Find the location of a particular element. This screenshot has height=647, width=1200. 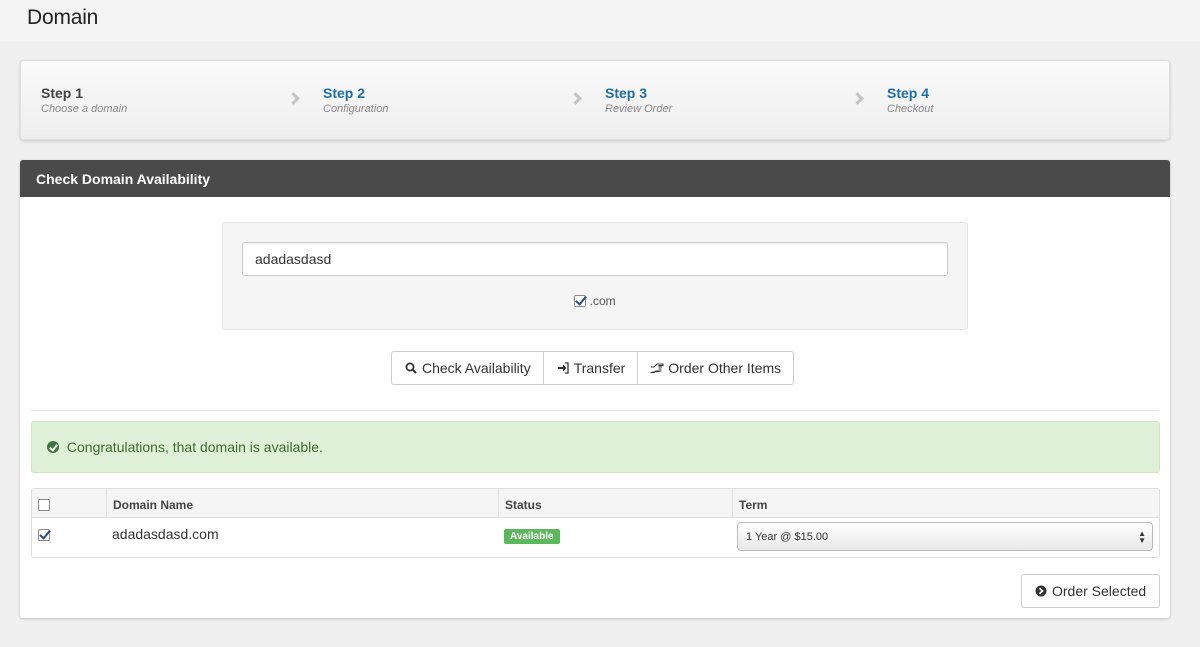

row-status-cell: Available is located at coordinates (532, 535).